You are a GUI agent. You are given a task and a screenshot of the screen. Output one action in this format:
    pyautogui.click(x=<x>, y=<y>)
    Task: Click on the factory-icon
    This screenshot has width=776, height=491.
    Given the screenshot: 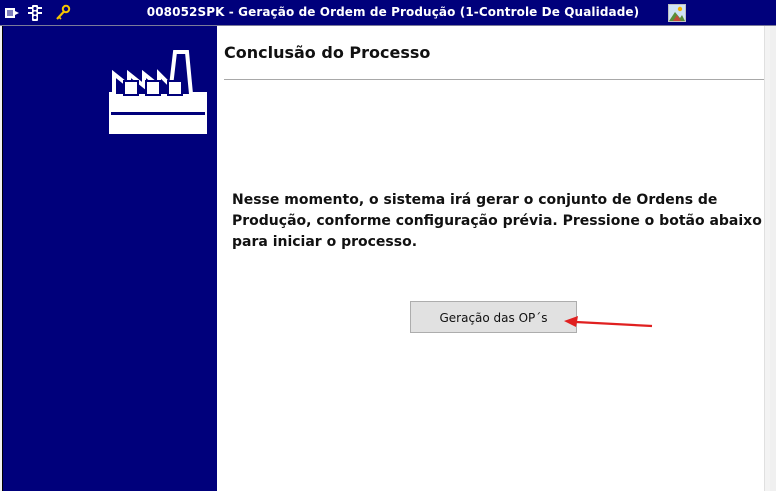 What is the action you would take?
    pyautogui.click(x=158, y=91)
    